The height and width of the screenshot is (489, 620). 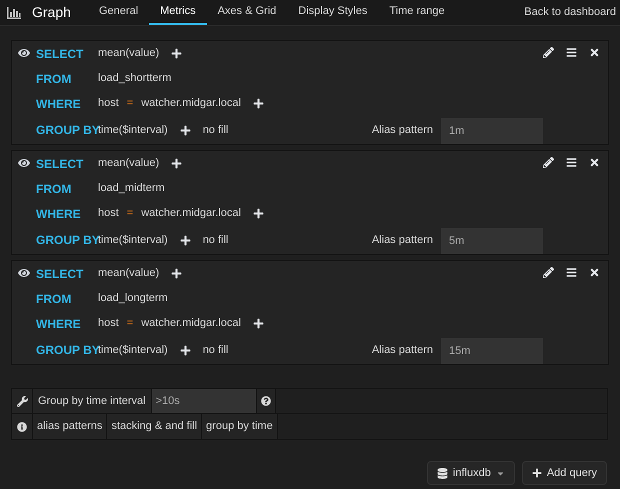 What do you see at coordinates (442, 473) in the screenshot?
I see `database-icon` at bounding box center [442, 473].